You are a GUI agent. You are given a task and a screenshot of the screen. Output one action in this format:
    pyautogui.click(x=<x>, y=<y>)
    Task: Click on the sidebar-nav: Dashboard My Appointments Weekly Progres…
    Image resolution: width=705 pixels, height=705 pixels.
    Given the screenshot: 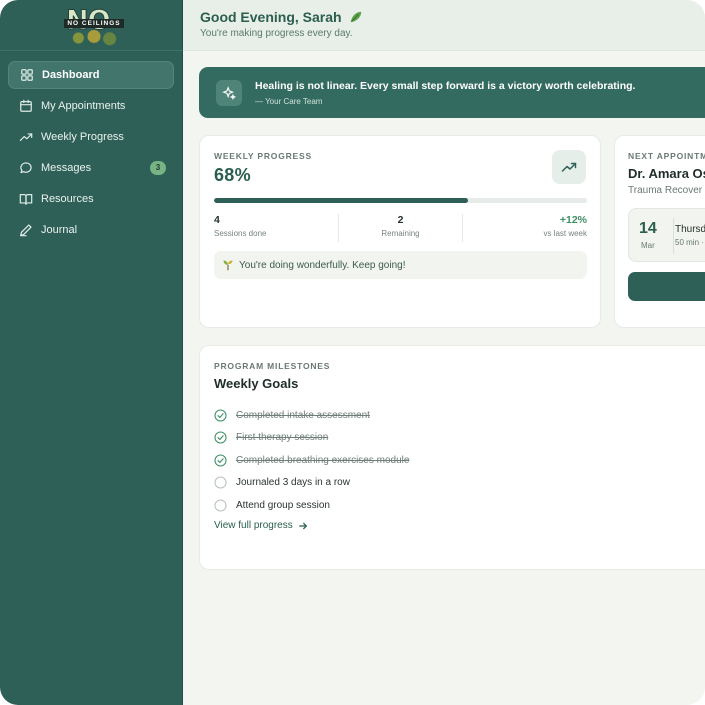 What is the action you would take?
    pyautogui.click(x=91, y=154)
    